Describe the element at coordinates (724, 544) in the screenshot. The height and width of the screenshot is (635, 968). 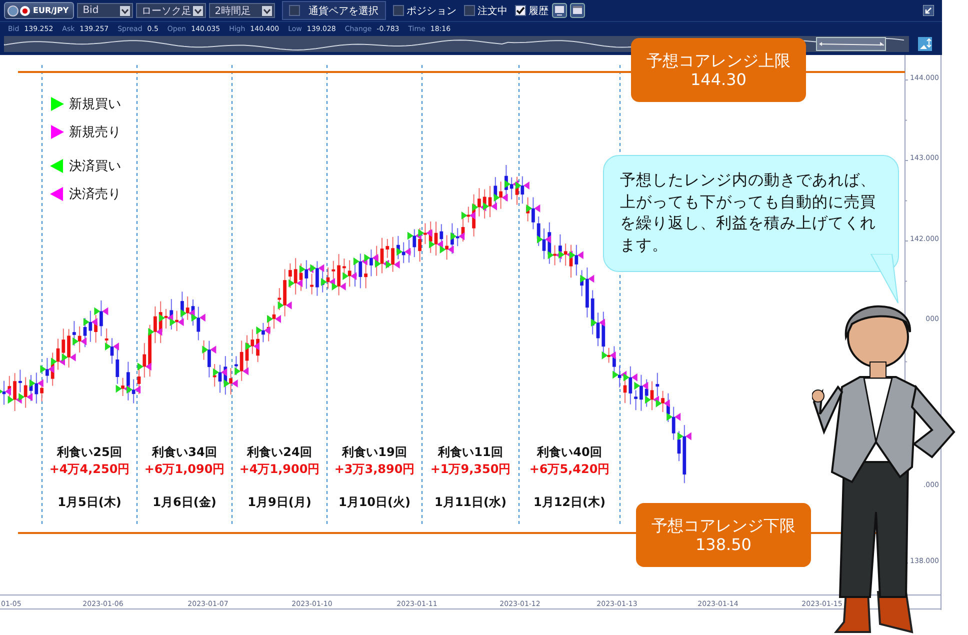
I see `callout-value: 138.50` at that location.